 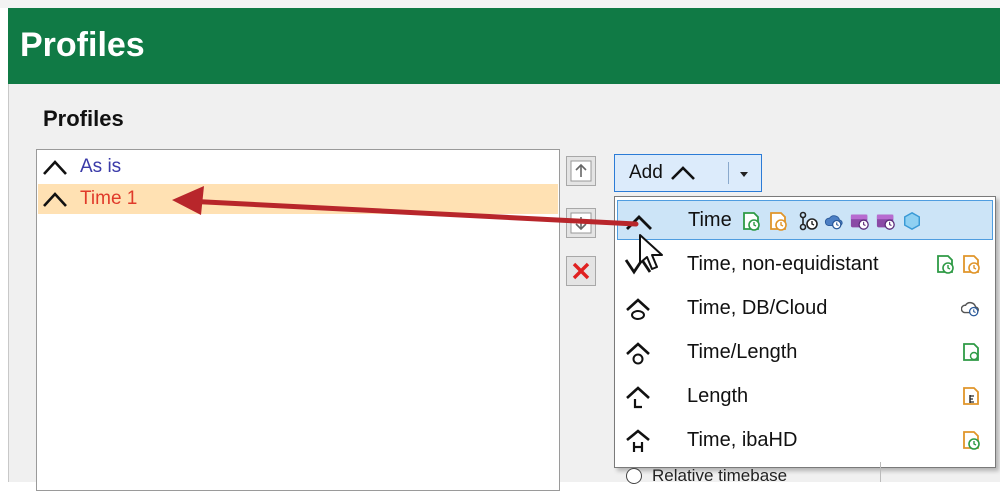 I want to click on time-length-profile-icon, so click(x=638, y=353).